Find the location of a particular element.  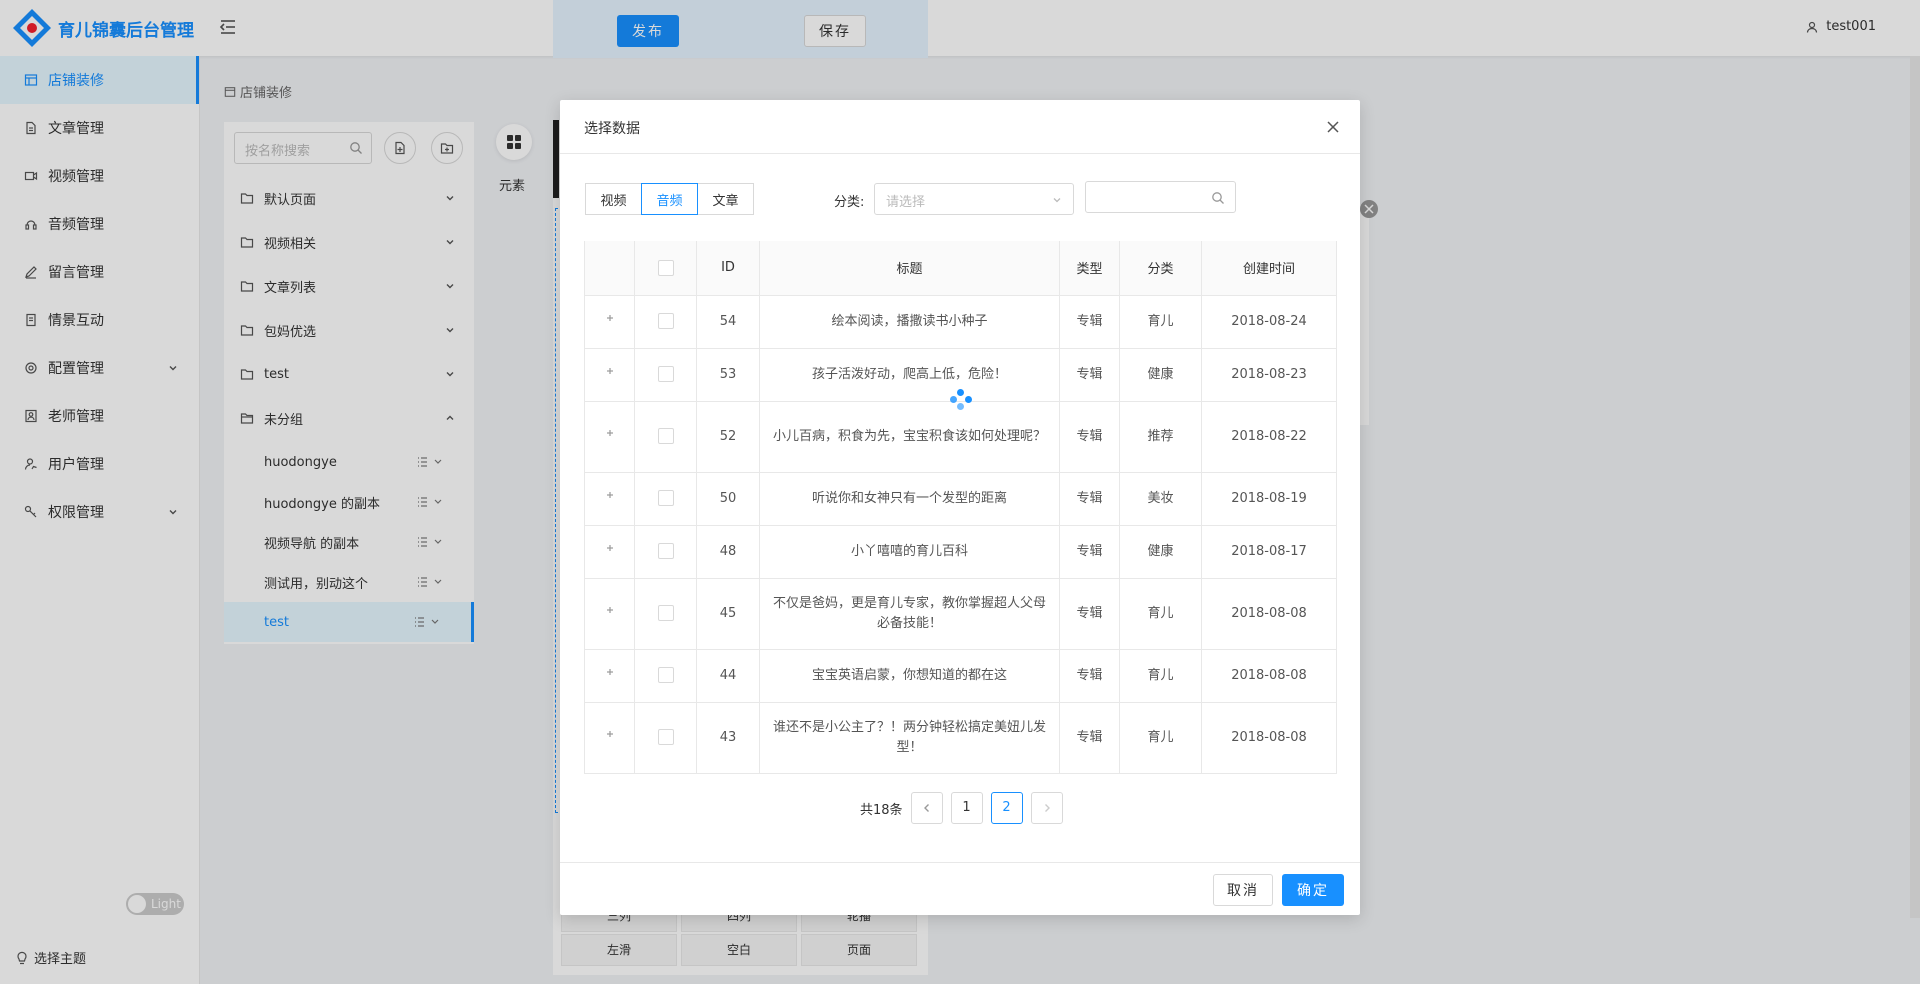

column-header-title: 标题 is located at coordinates (909, 268).